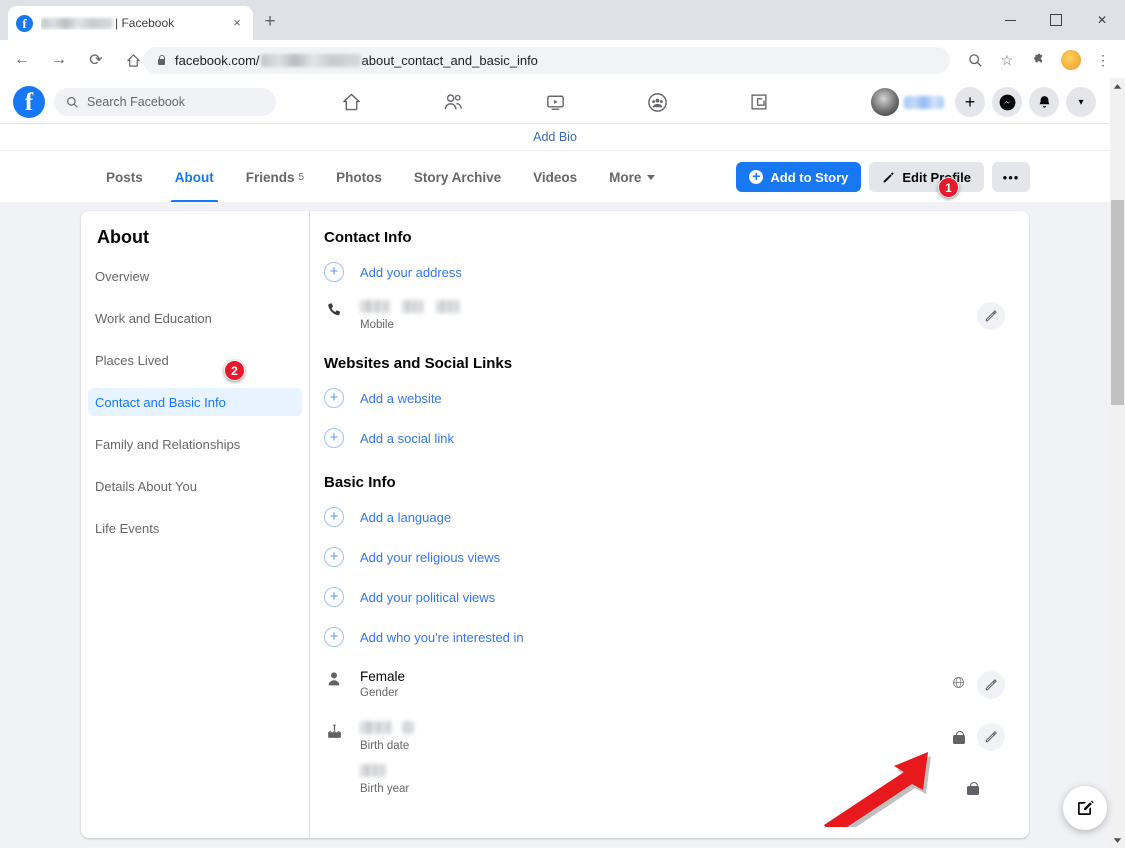 The image size is (1125, 848). Describe the element at coordinates (664, 272) in the screenshot. I see `add-address-row: + Add your address` at that location.